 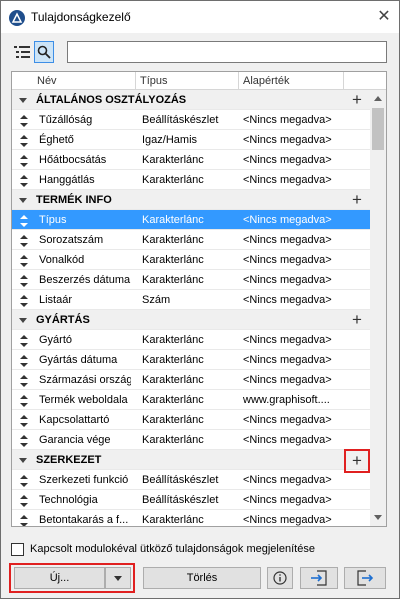 I want to click on column-header-name: Név, so click(x=85, y=81).